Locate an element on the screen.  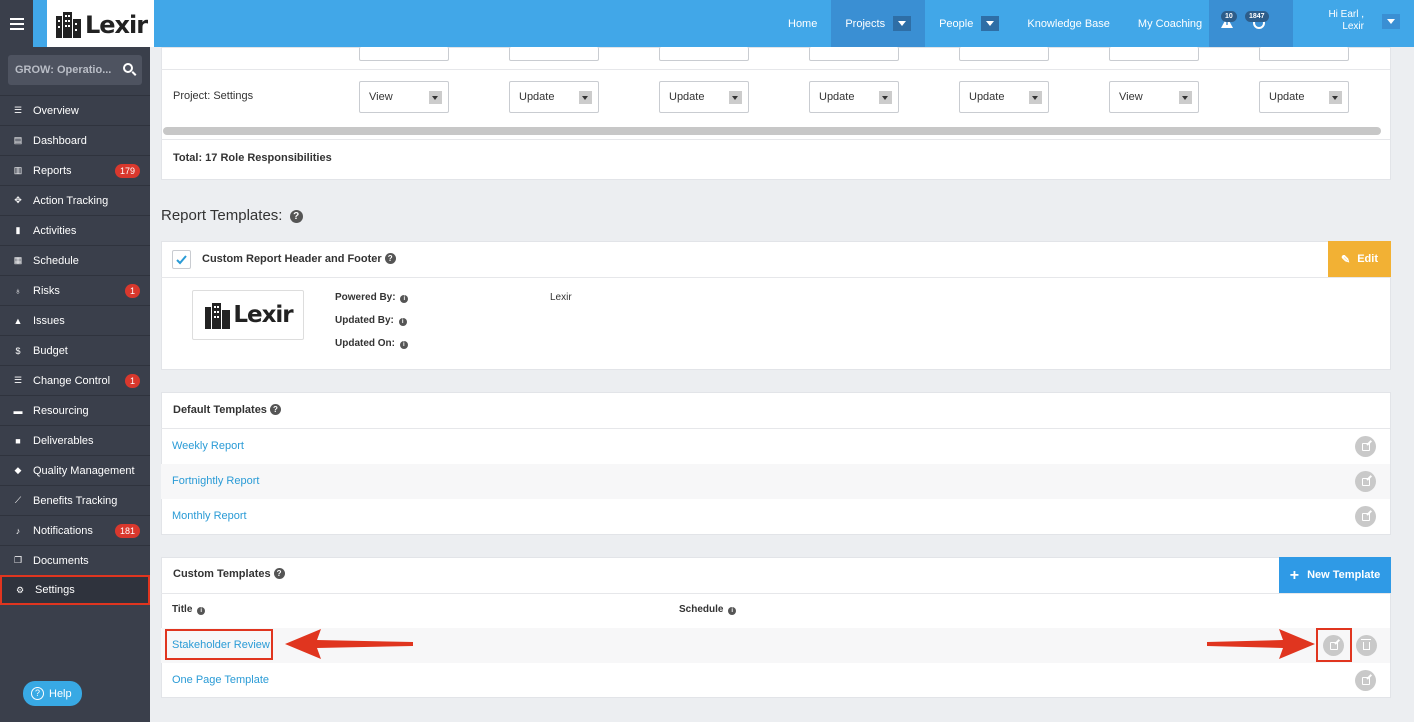
nav-people: People is located at coordinates (969, 23).